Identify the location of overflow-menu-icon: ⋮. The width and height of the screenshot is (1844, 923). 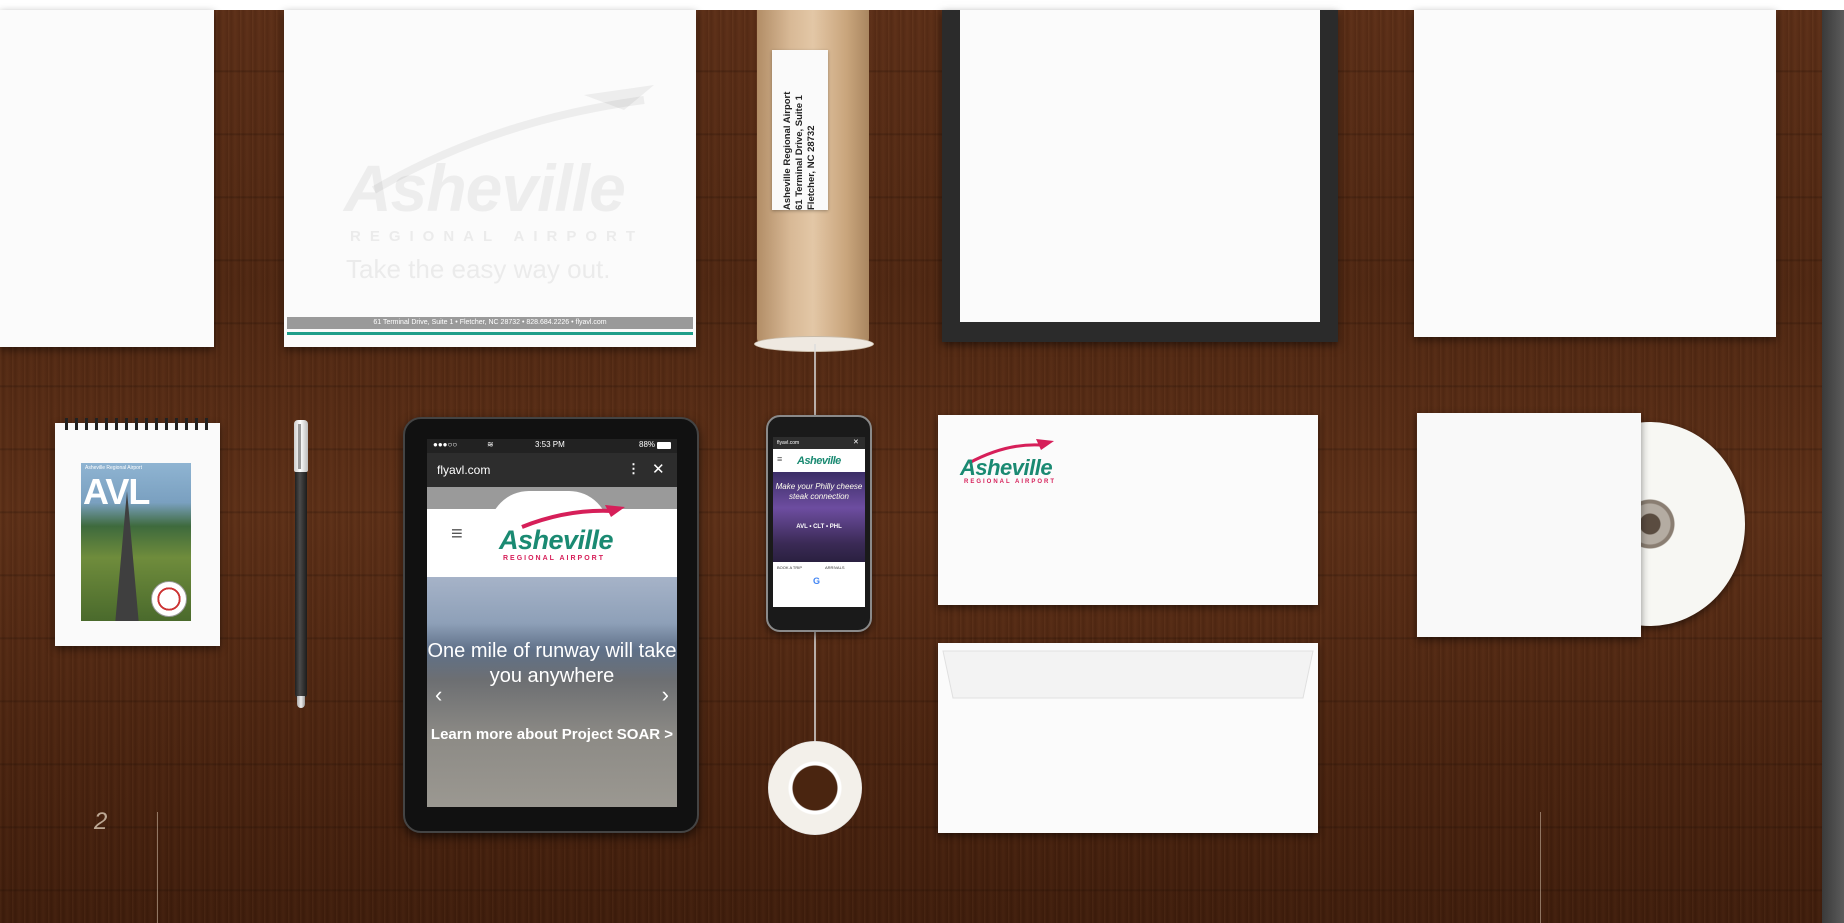
(633, 469).